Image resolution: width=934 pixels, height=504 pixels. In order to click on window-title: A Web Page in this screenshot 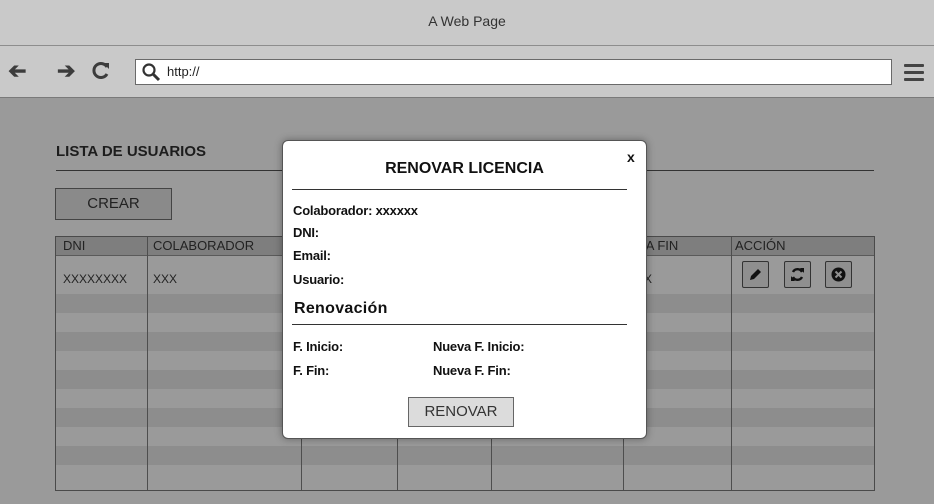, I will do `click(467, 21)`.